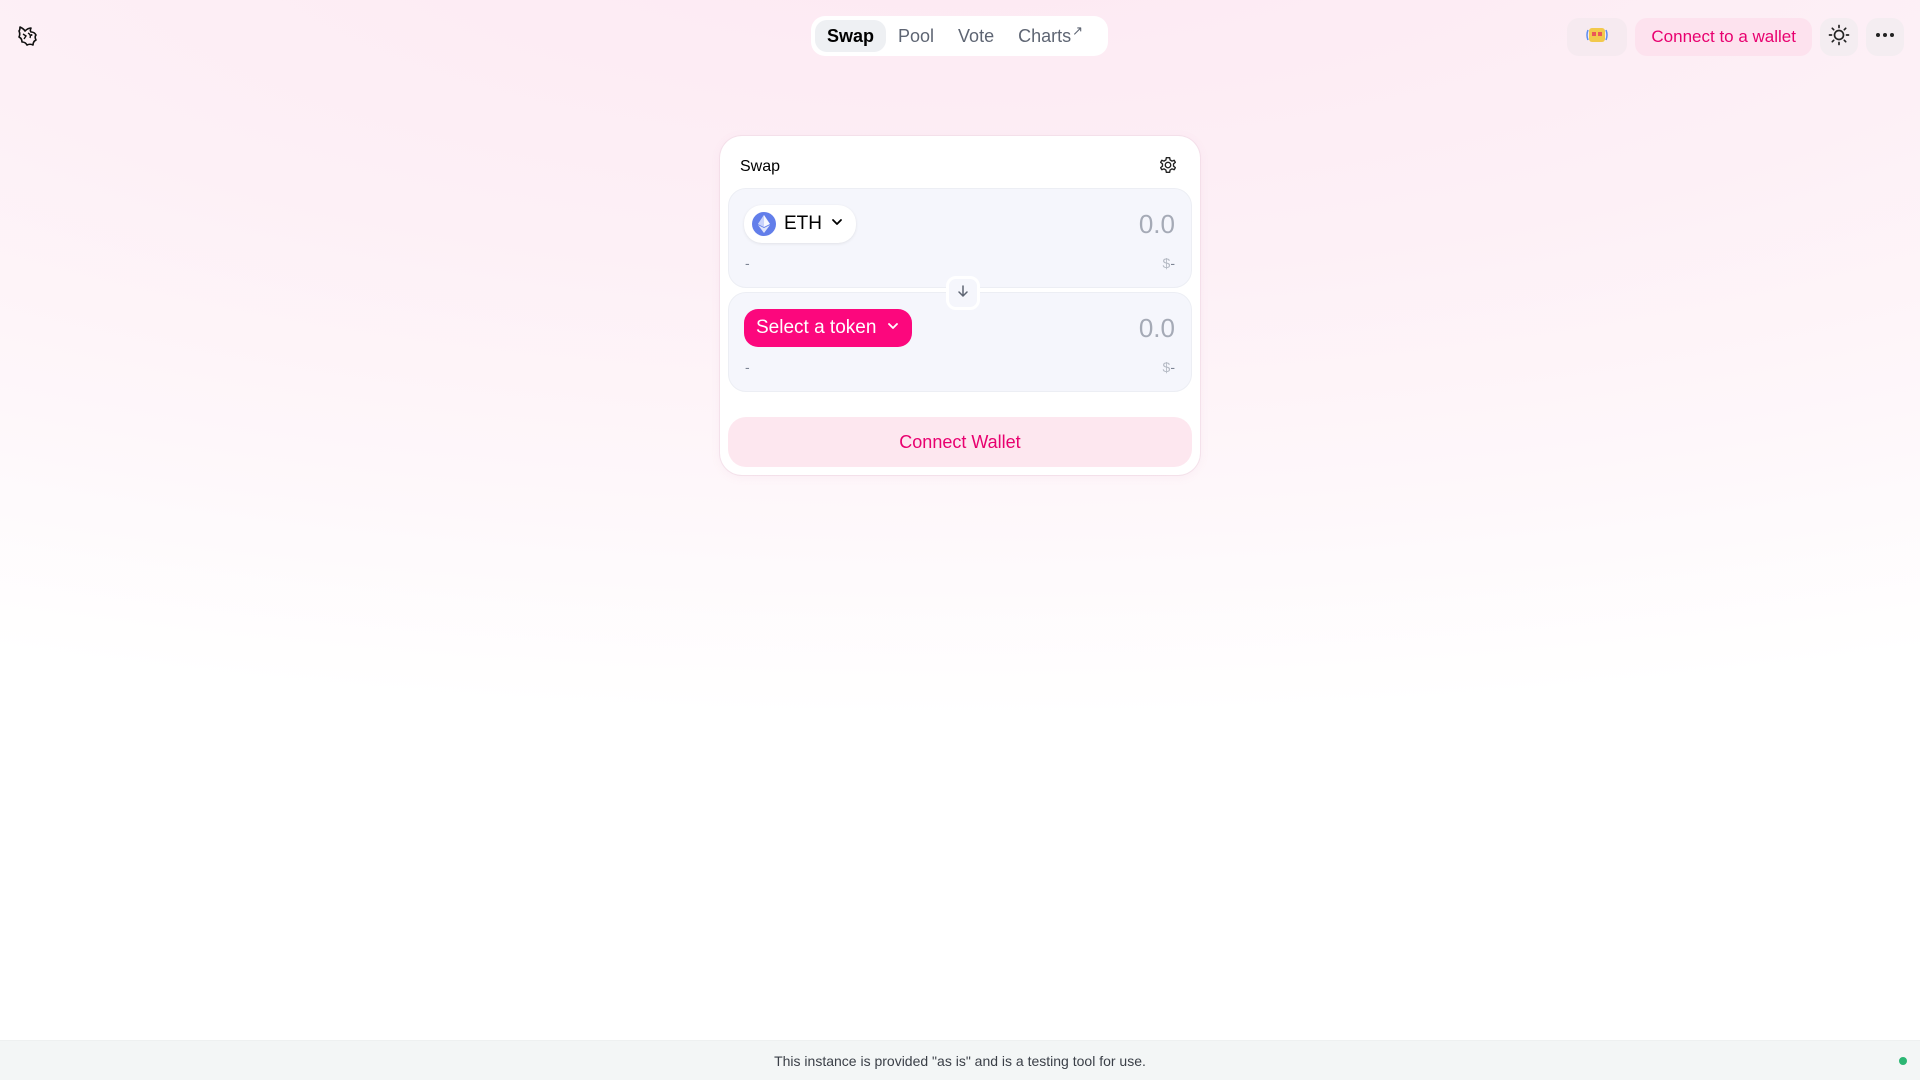 The width and height of the screenshot is (1920, 1080). I want to click on input-token-selector: ETH, so click(800, 224).